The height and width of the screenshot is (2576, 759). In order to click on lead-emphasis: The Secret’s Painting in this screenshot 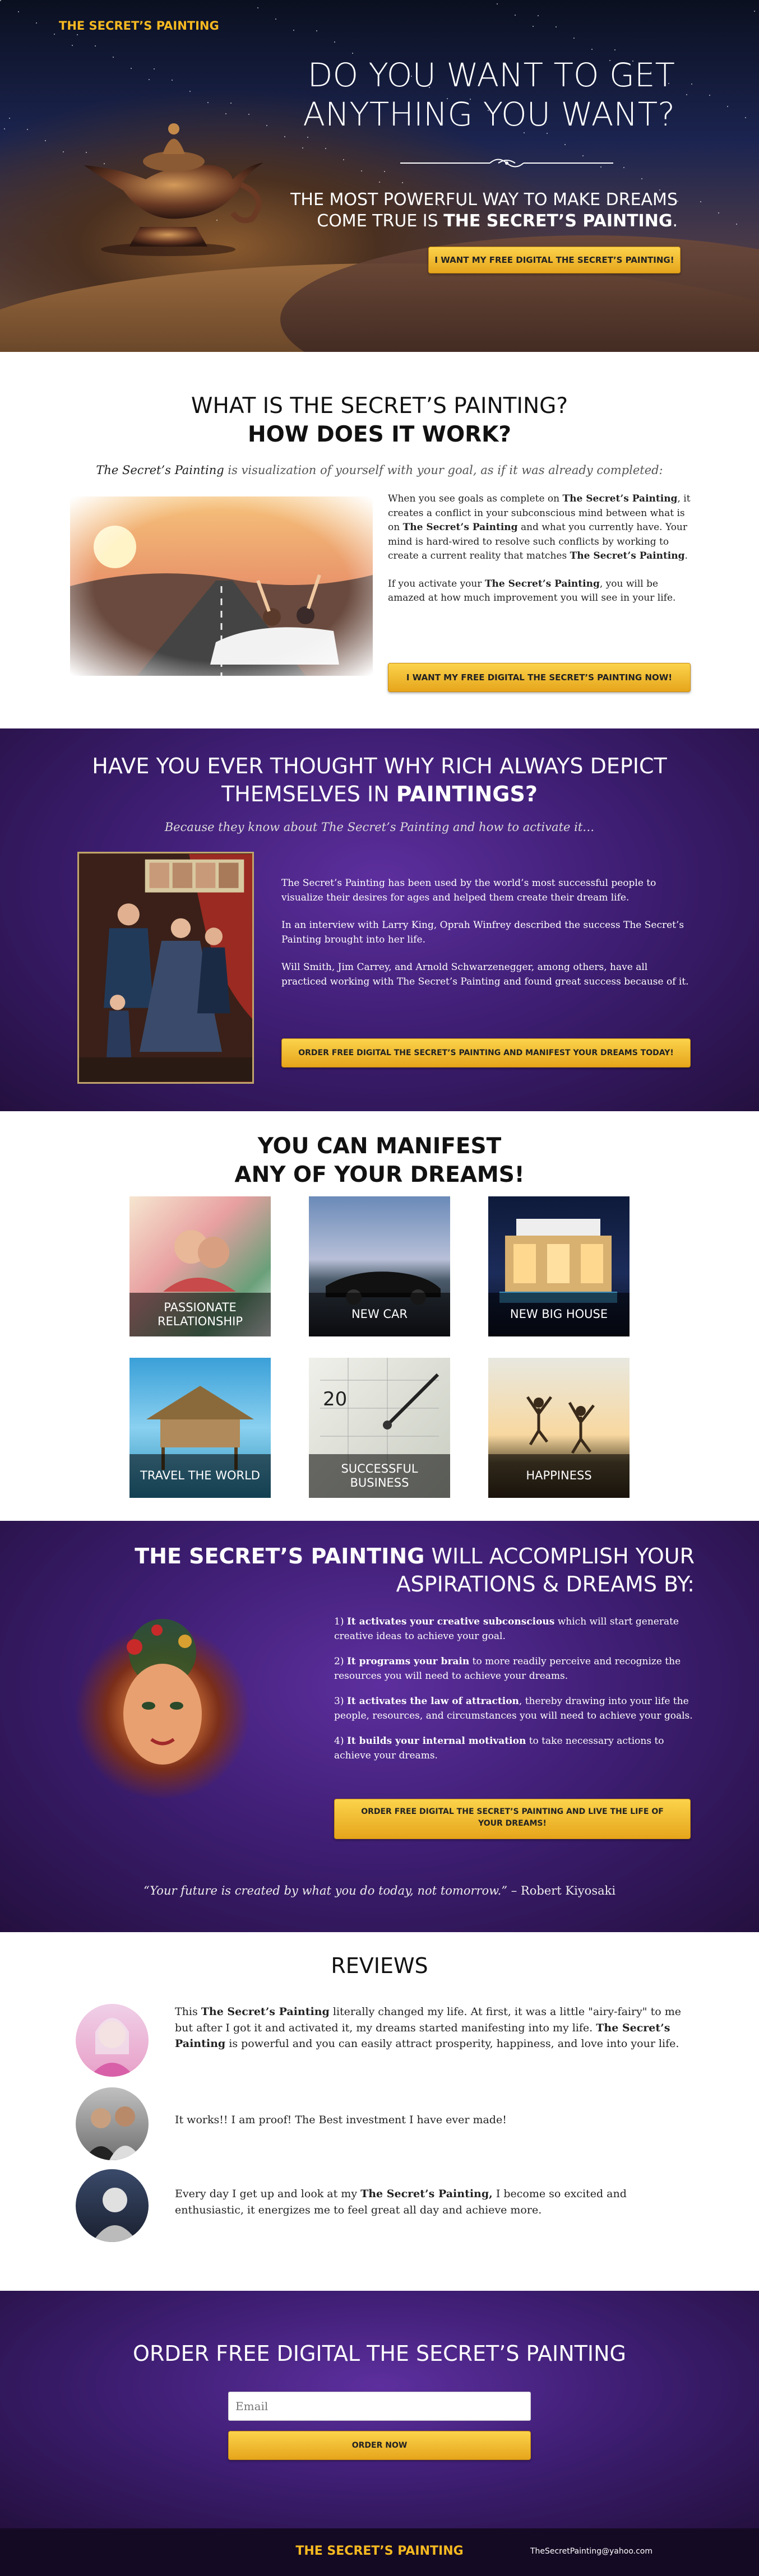, I will do `click(160, 470)`.